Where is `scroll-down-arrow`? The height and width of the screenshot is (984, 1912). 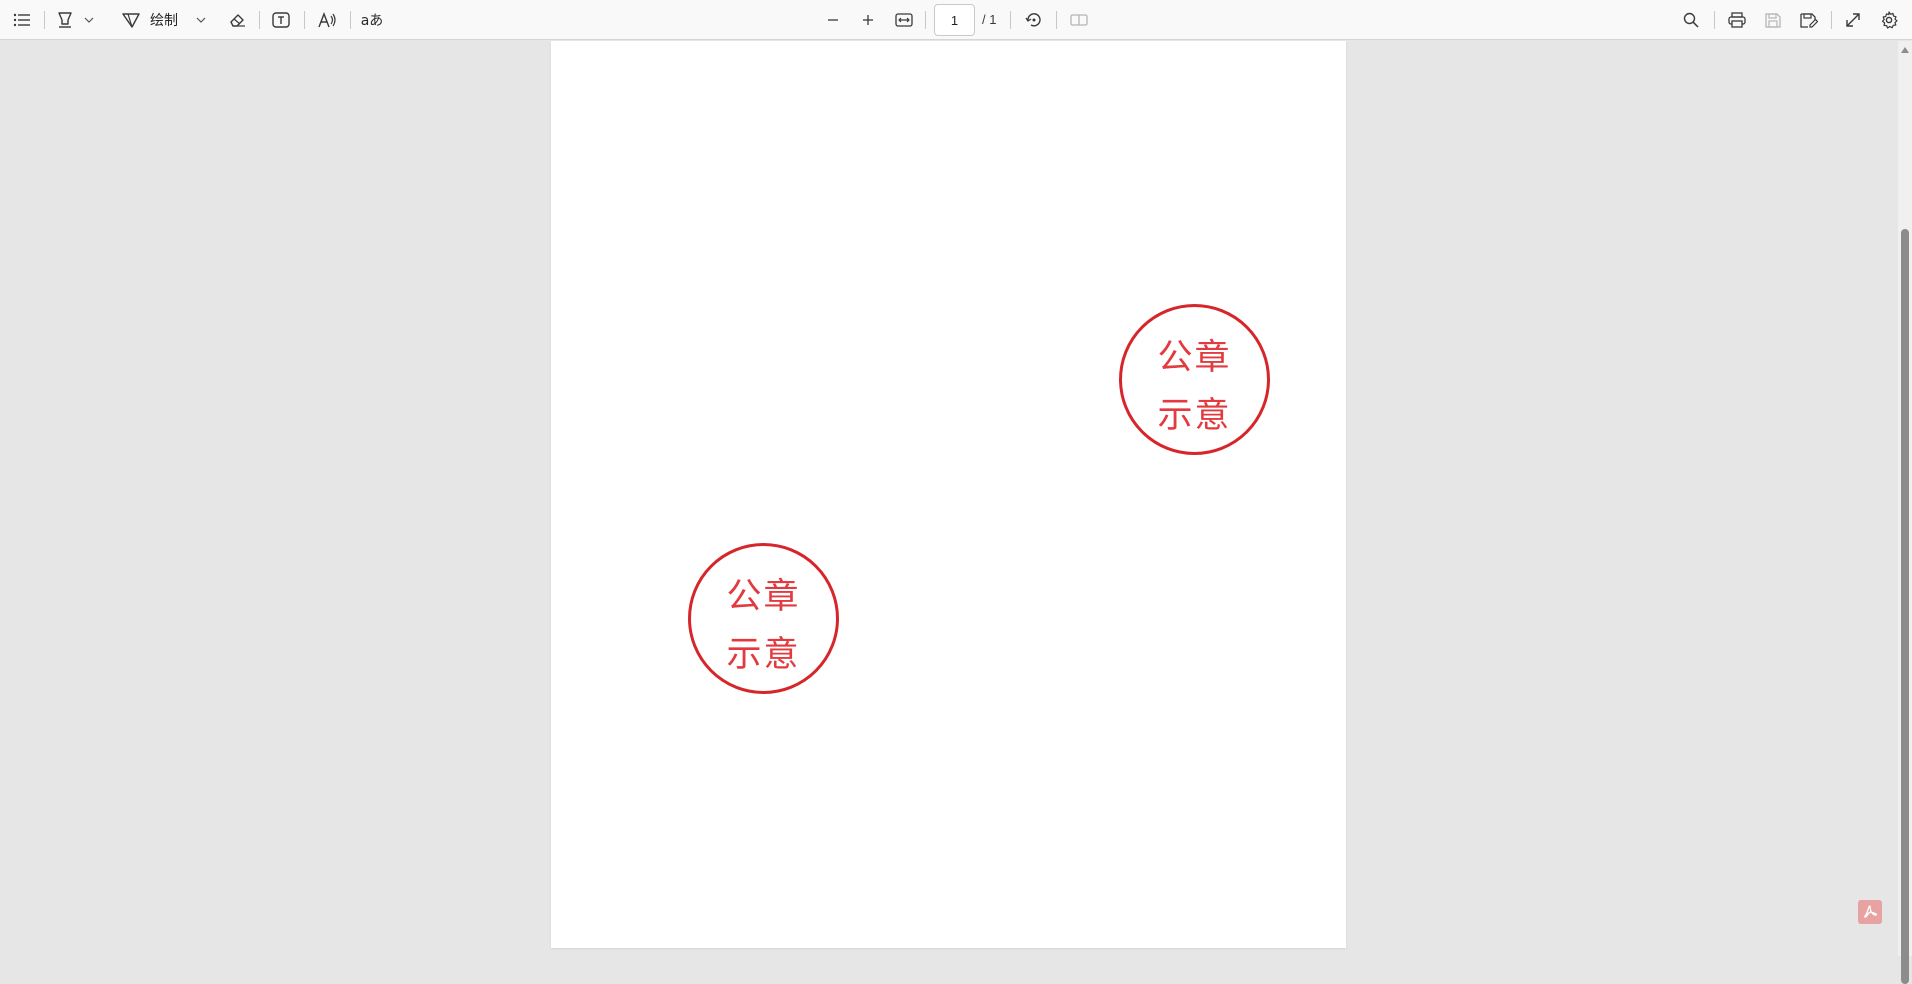 scroll-down-arrow is located at coordinates (1905, 946).